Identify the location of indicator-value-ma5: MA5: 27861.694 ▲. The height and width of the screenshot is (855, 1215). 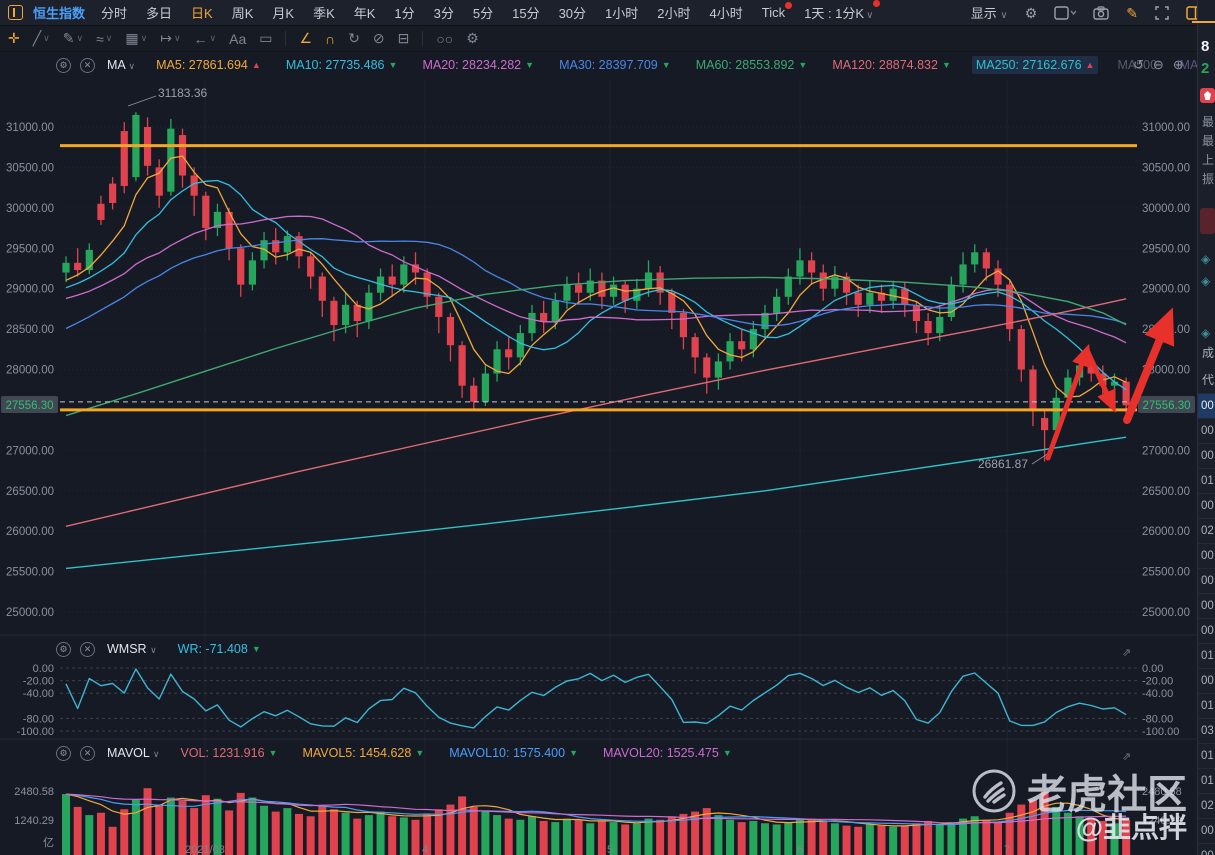
(208, 65).